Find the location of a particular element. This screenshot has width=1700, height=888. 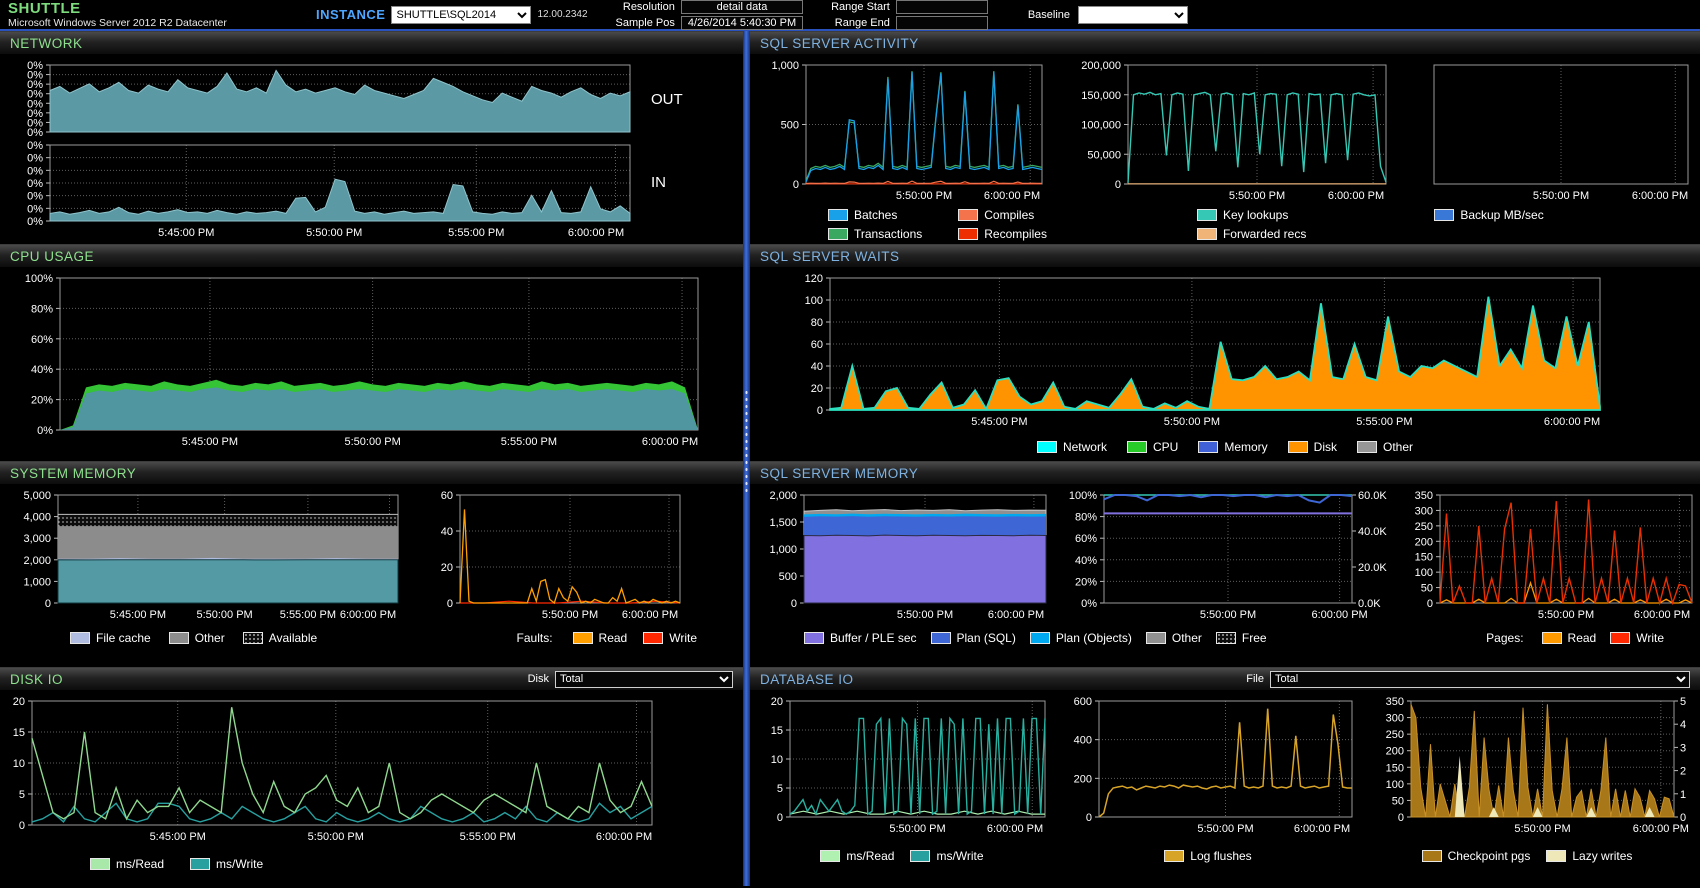

legend-label: Buffer / PLE sec is located at coordinates (873, 638).